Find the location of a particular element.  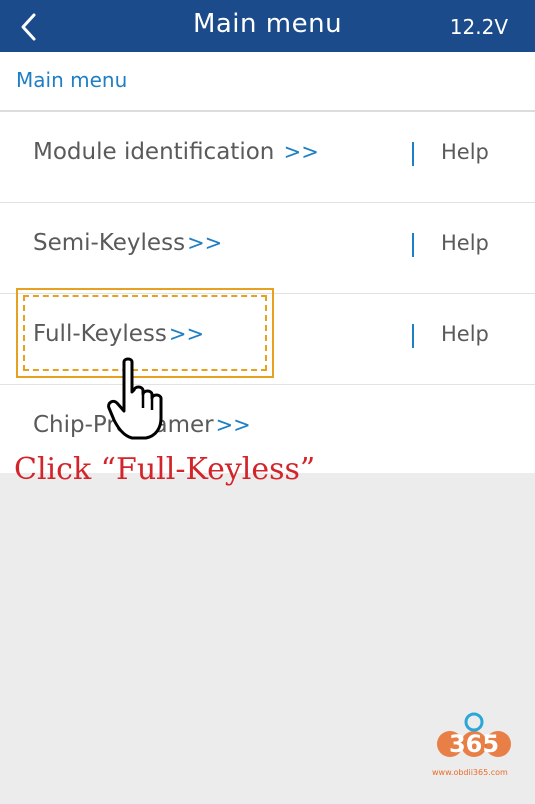

instruction-caption: Click “Full-Keyless” is located at coordinates (165, 469).